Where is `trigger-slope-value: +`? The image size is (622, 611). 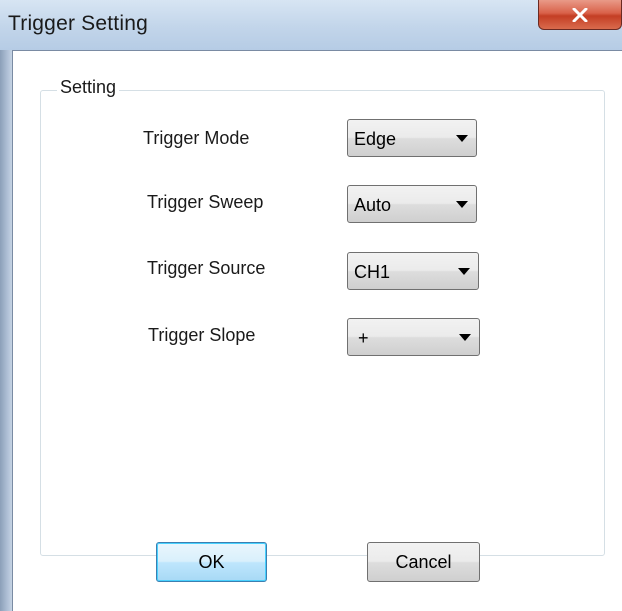
trigger-slope-value: + is located at coordinates (363, 338).